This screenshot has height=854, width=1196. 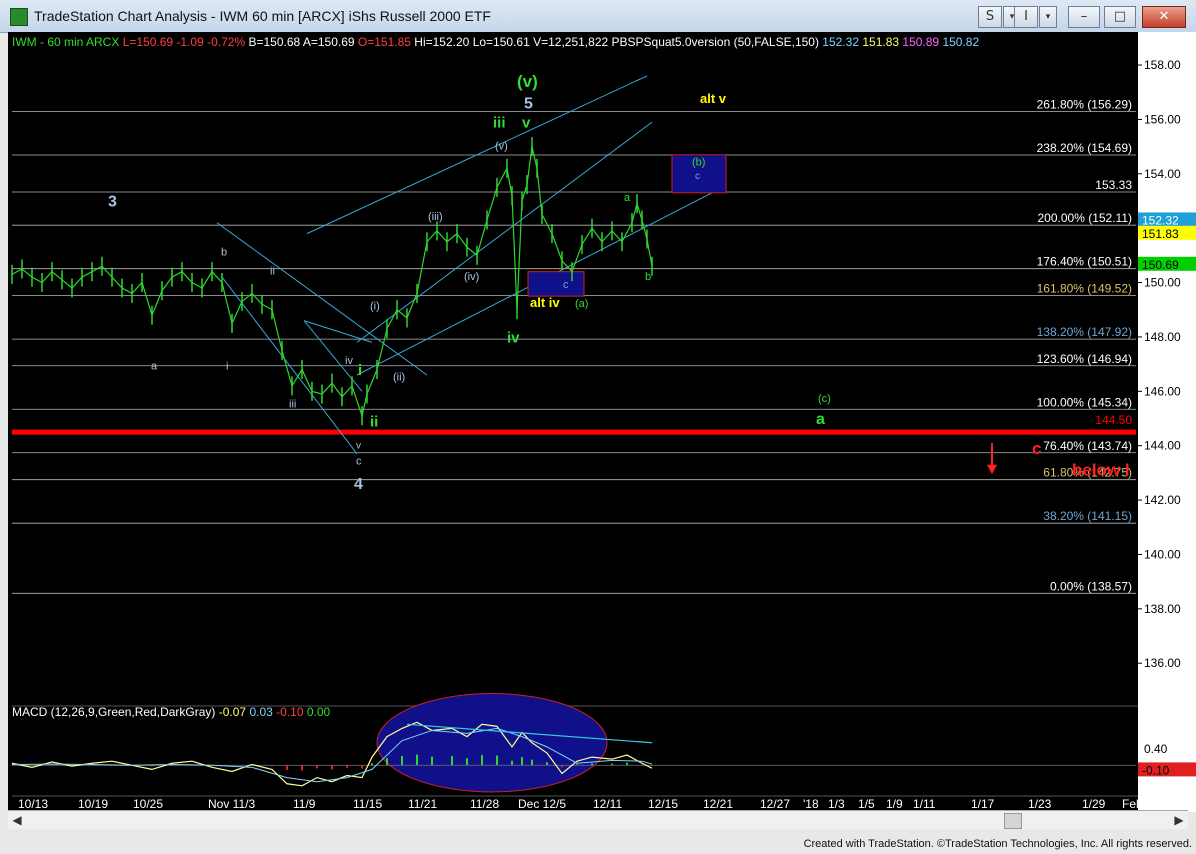 What do you see at coordinates (304, 804) in the screenshot?
I see `time-tick-label: 11/9` at bounding box center [304, 804].